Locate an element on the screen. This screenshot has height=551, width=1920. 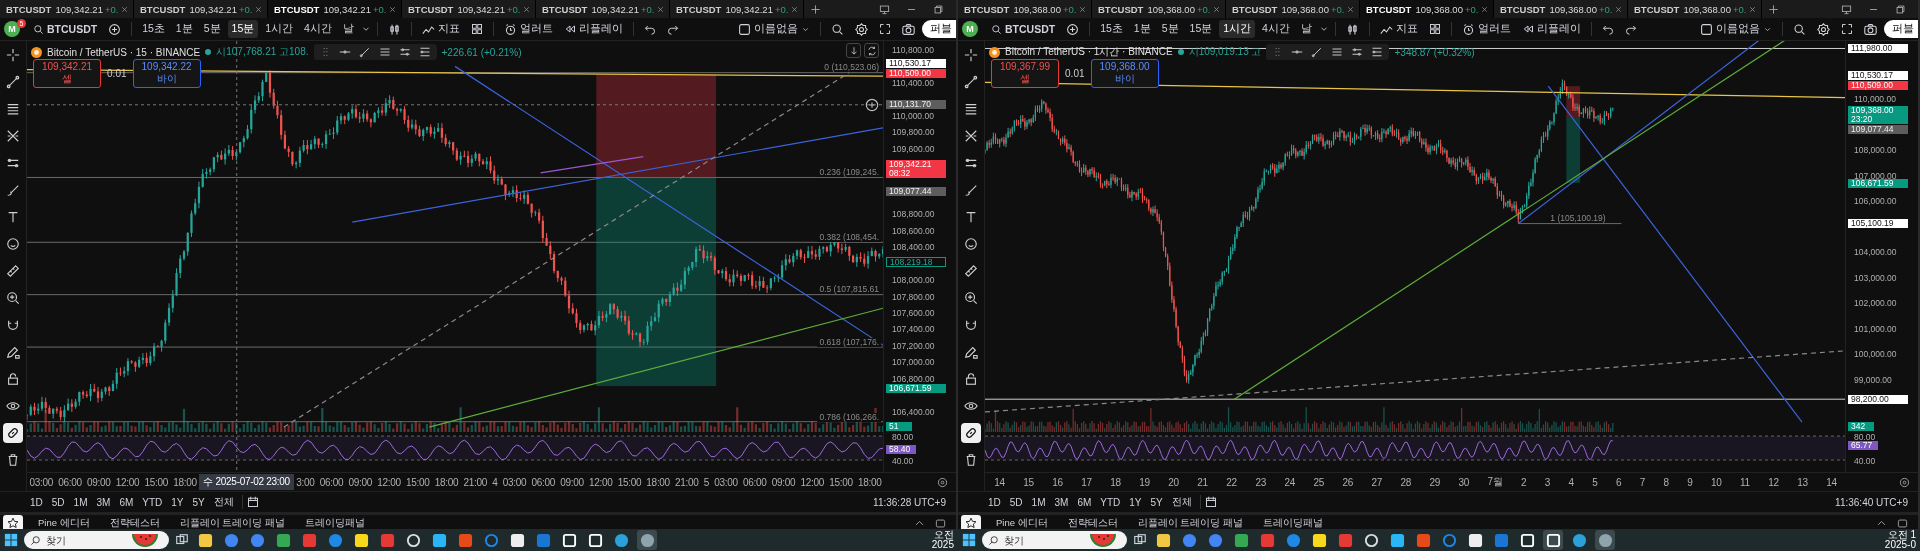
chart-title: Bitcoin / TetherUS · 15 · BINANCE is located at coordinates (124, 52).